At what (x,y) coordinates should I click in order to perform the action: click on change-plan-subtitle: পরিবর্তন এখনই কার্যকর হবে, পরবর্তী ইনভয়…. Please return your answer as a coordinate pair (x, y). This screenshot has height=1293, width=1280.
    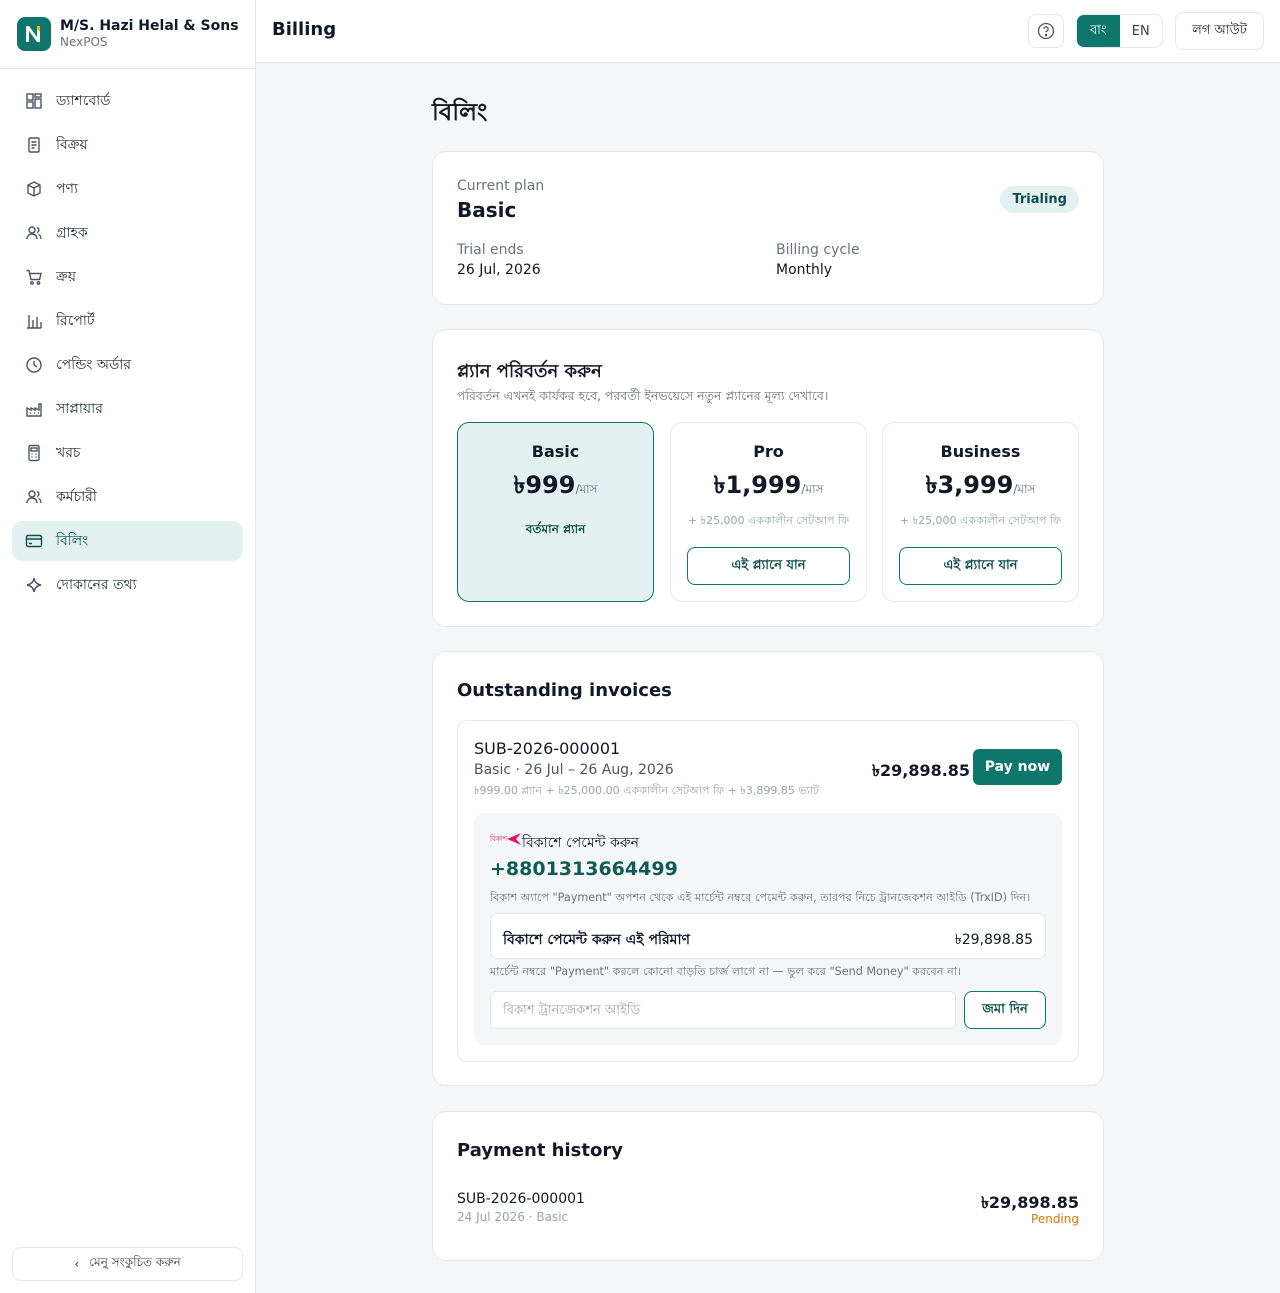
    Looking at the image, I should click on (643, 395).